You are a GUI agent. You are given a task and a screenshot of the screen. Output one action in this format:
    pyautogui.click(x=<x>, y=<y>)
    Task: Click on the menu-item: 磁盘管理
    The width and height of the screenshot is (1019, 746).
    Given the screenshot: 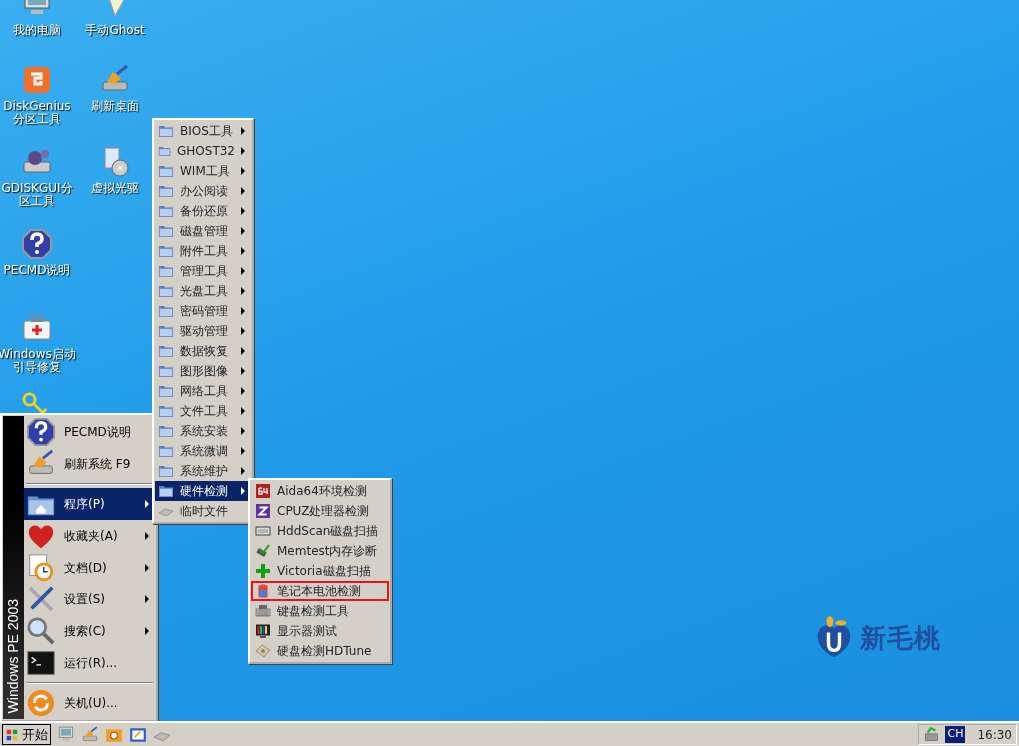 What is the action you would take?
    pyautogui.click(x=203, y=231)
    